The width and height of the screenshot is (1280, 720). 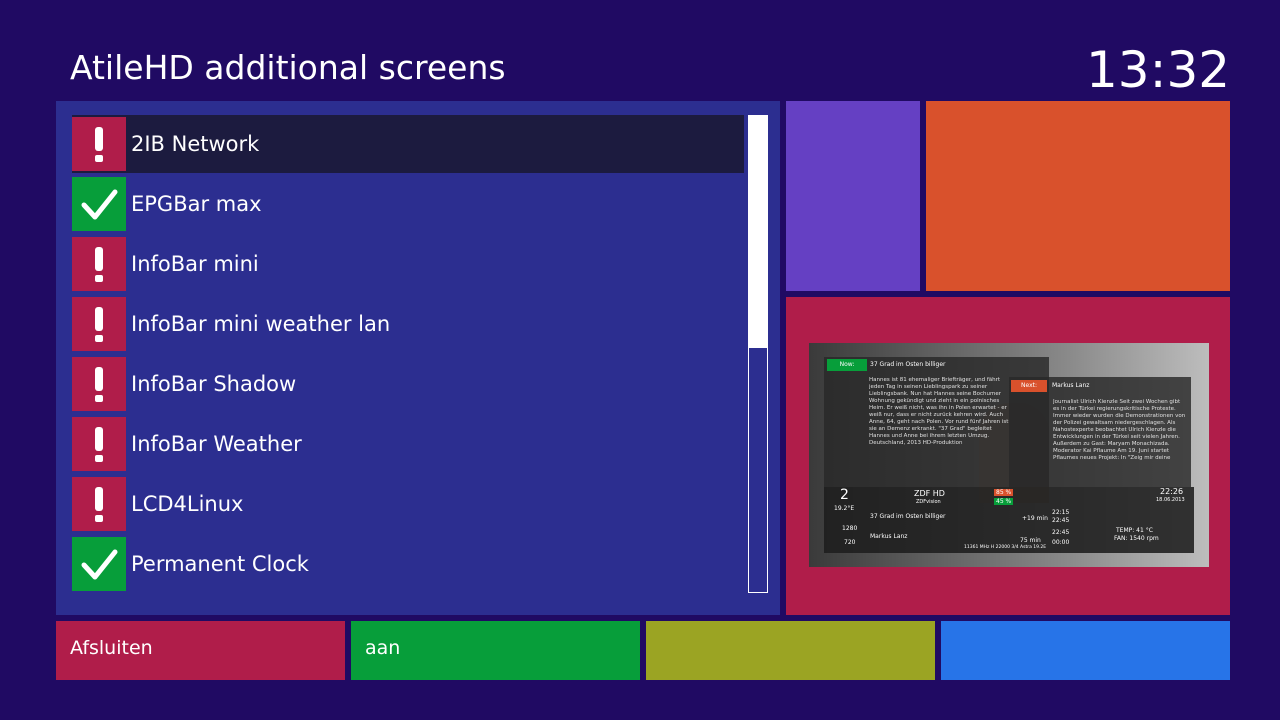 I want to click on list-item-label: LCD4Linux, so click(x=187, y=504).